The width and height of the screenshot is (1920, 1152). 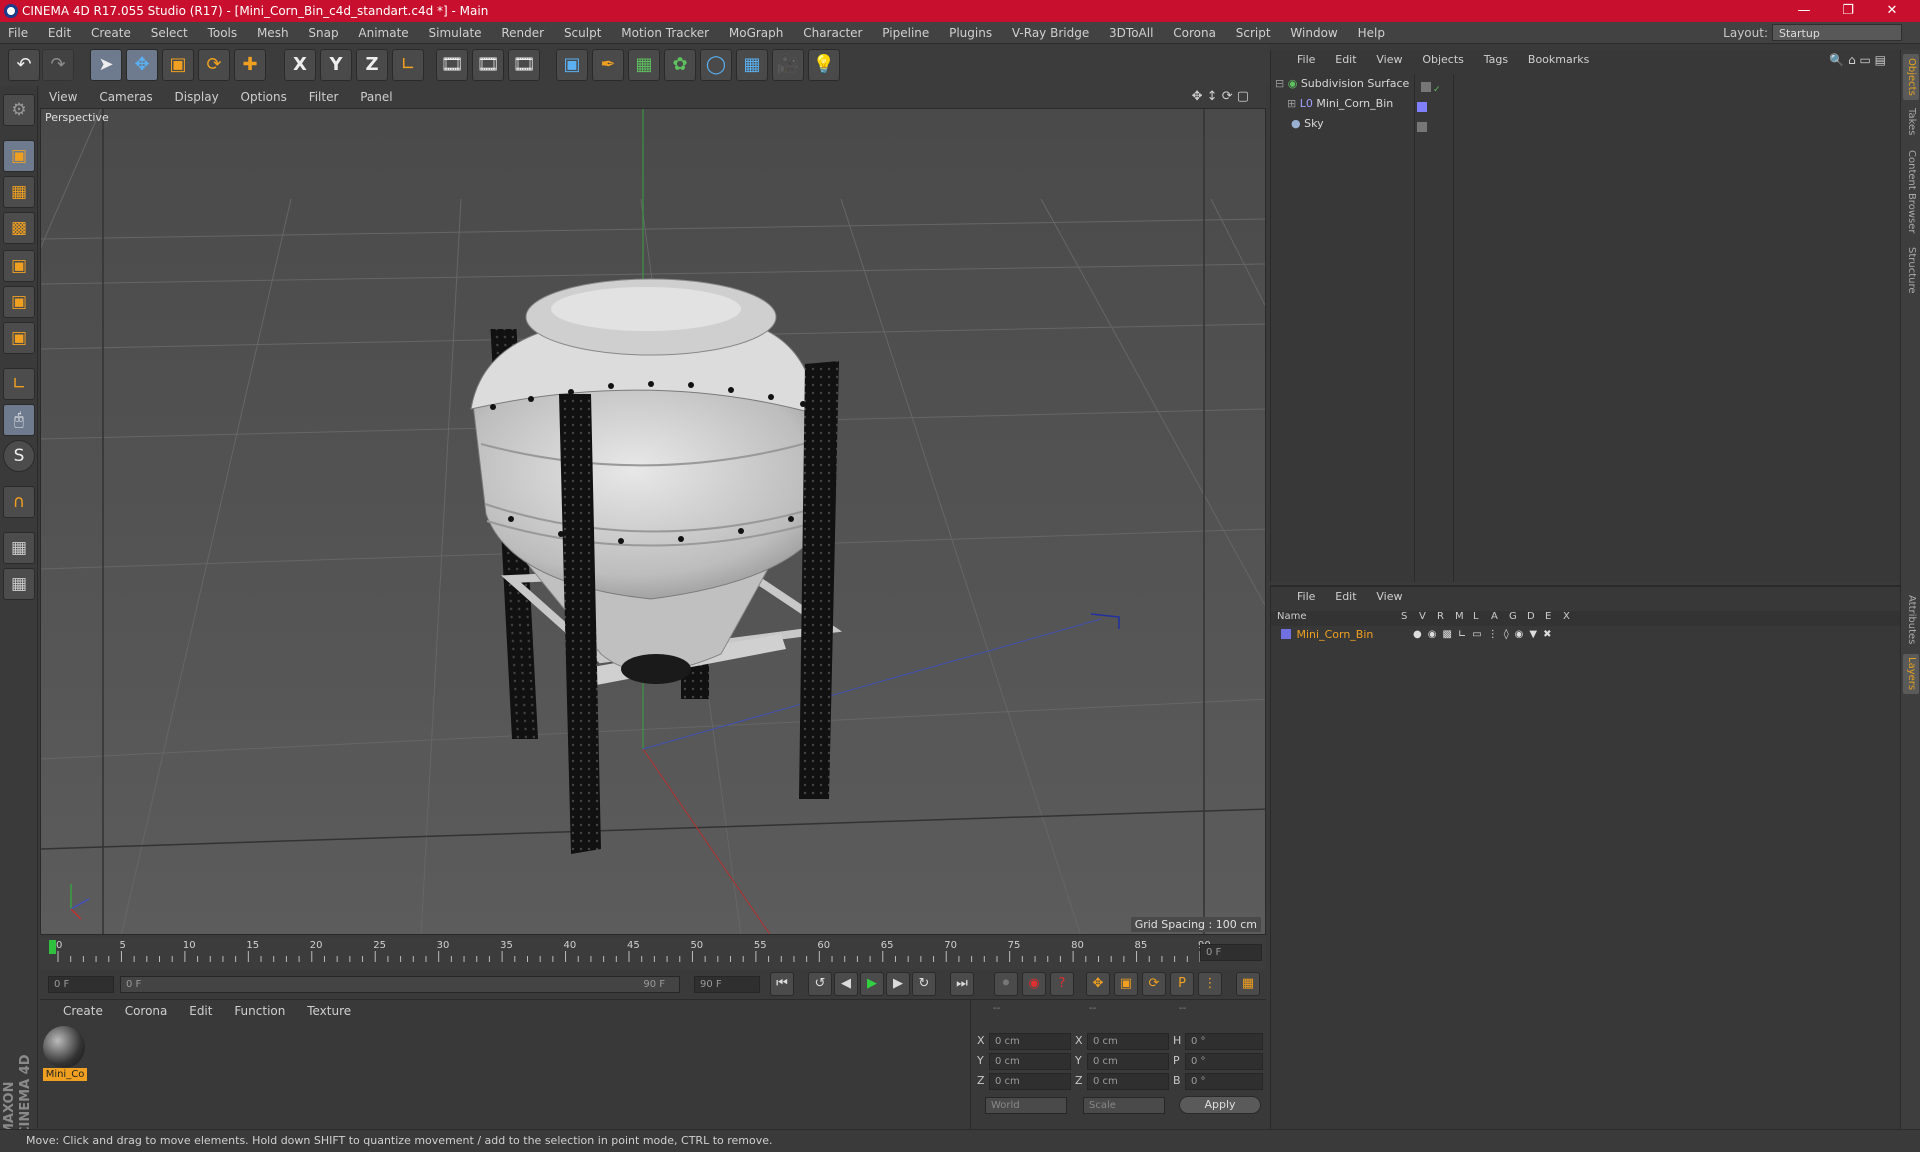 I want to click on material-menu-texture: Texture, so click(x=329, y=1011).